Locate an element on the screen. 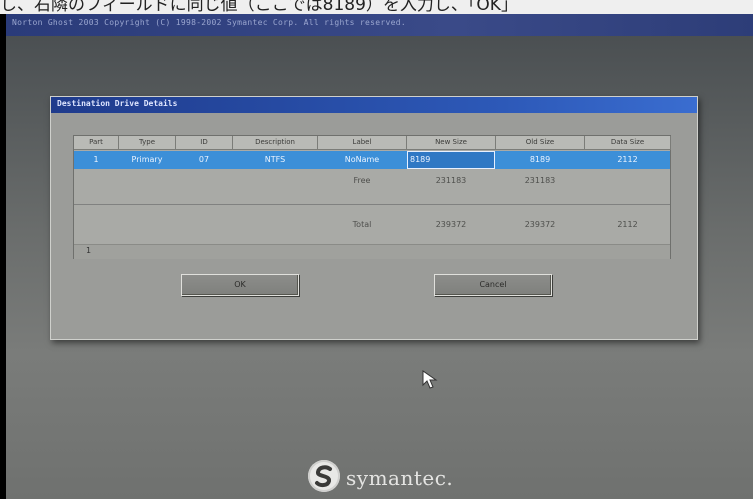  table-row: Total 239372 239372 2112 is located at coordinates (372, 225).